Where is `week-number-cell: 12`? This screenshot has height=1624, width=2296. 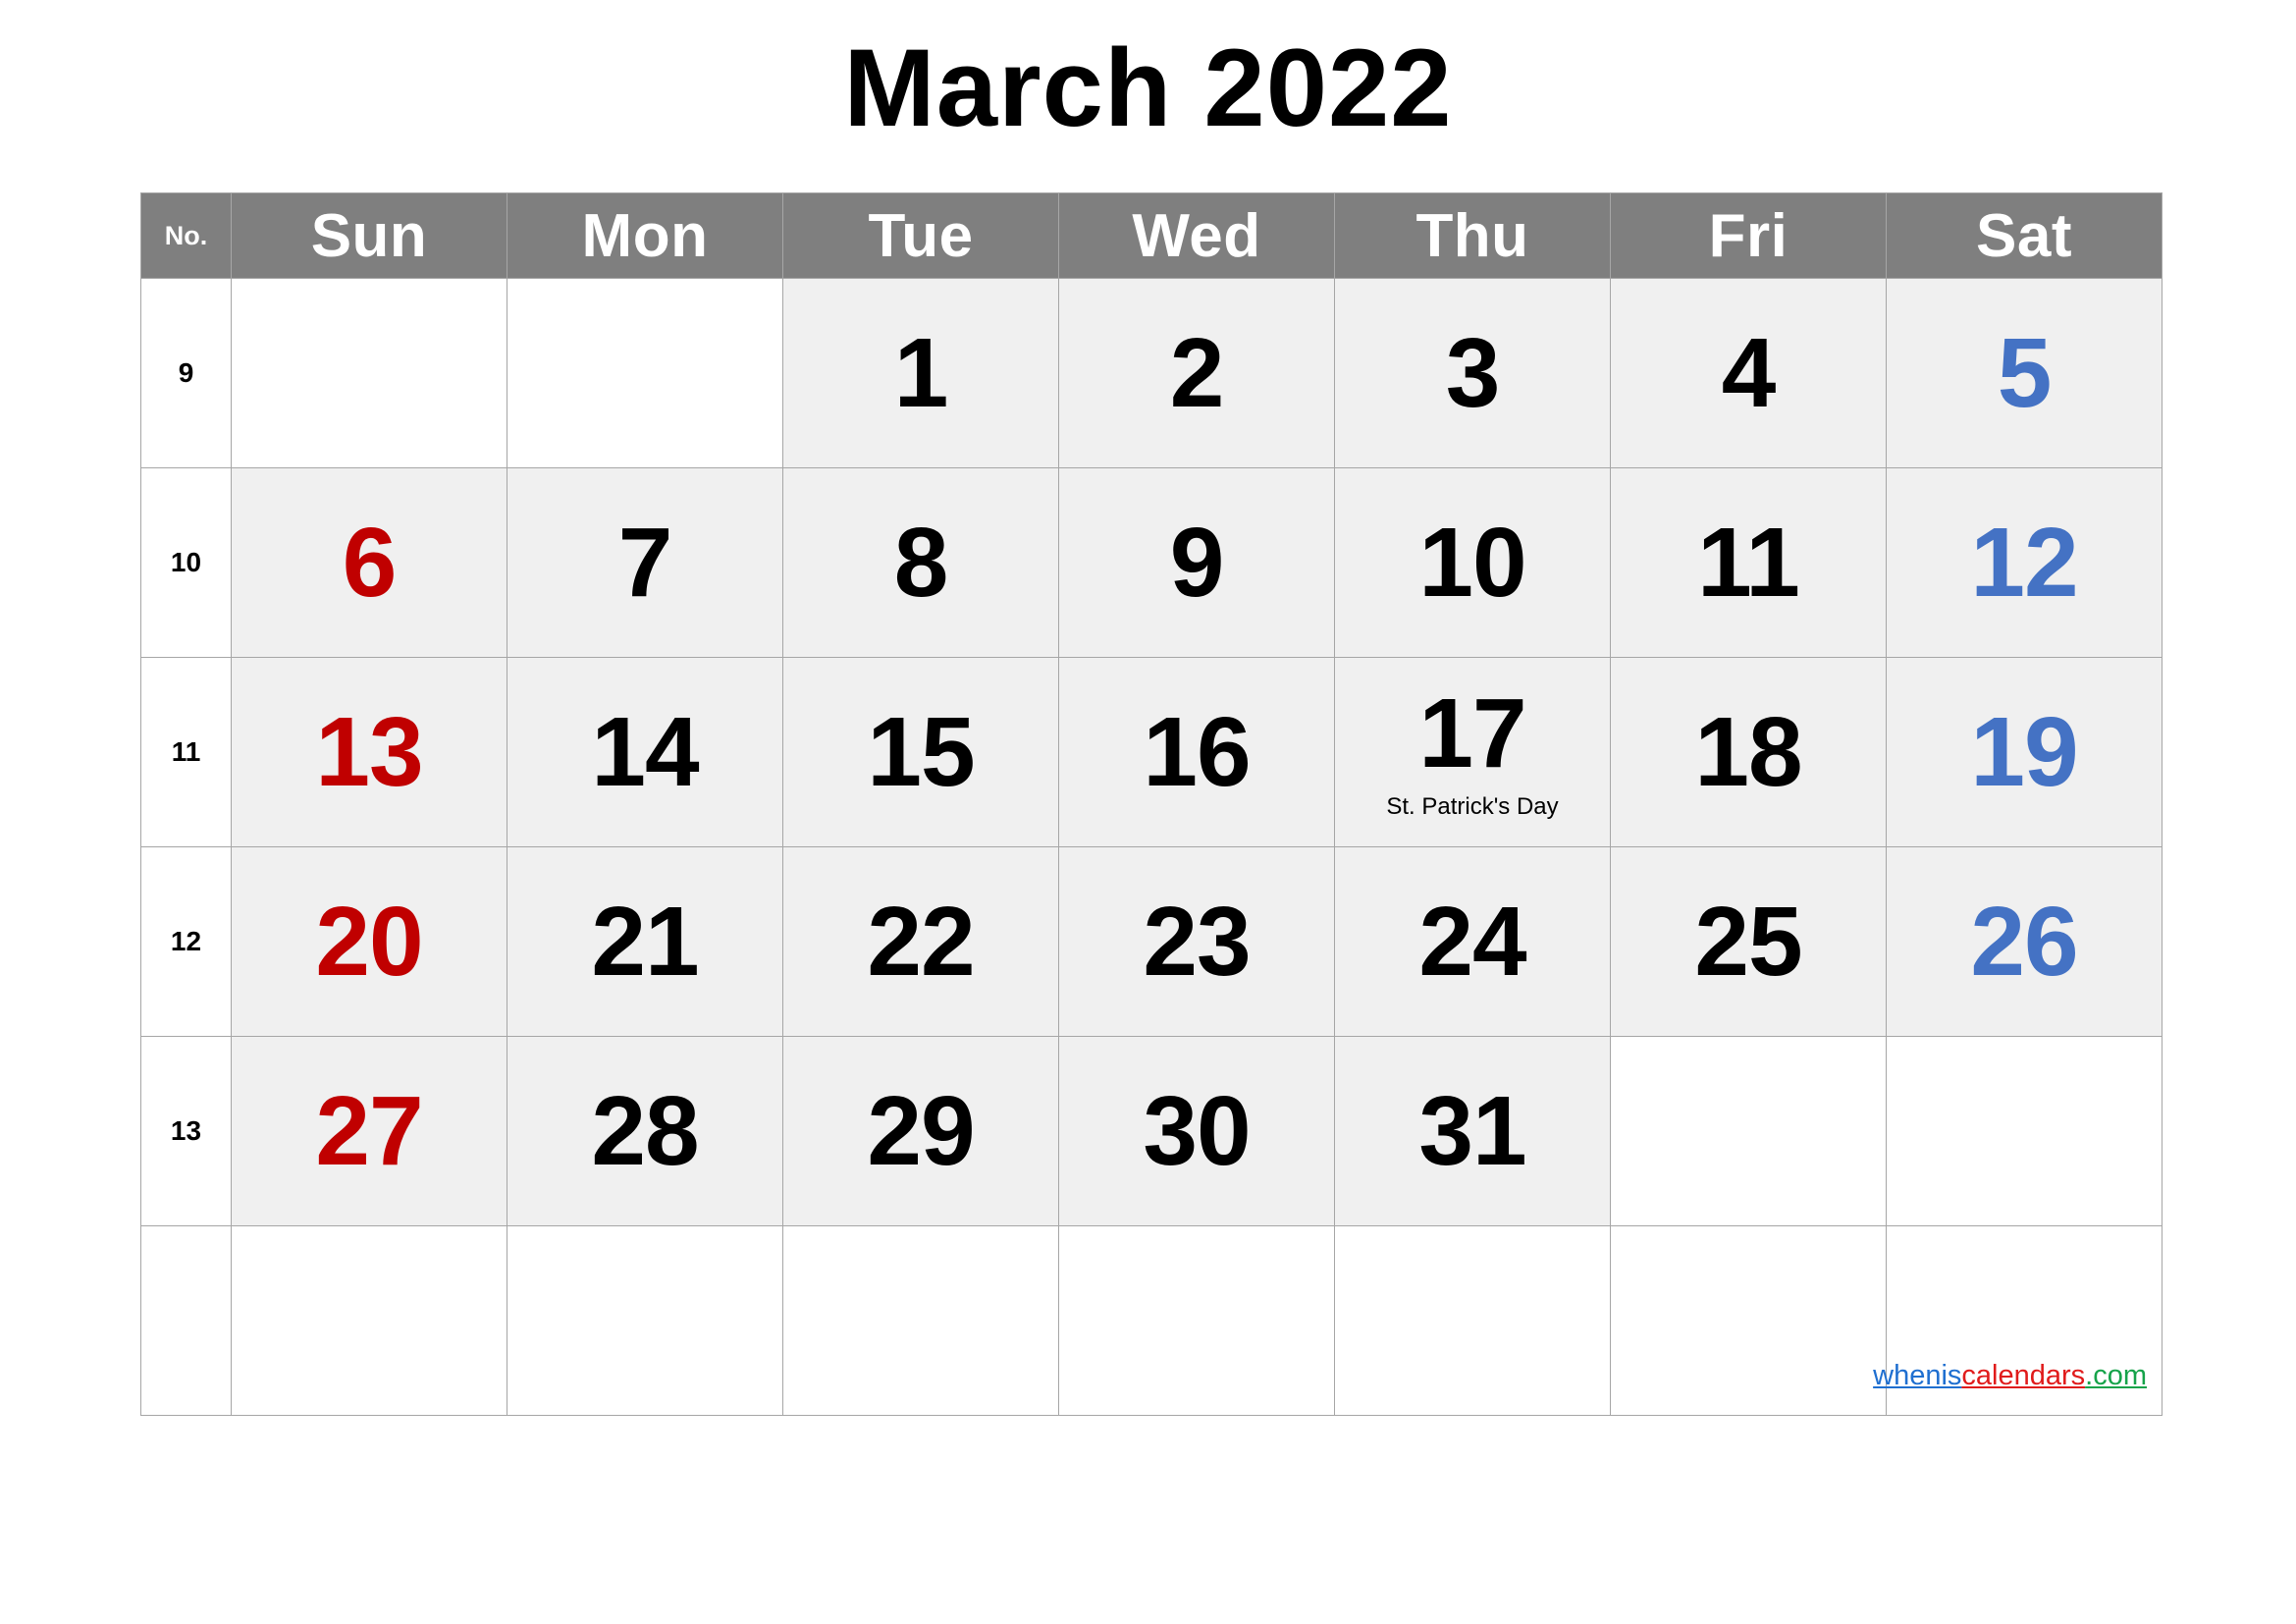 week-number-cell: 12 is located at coordinates (186, 941).